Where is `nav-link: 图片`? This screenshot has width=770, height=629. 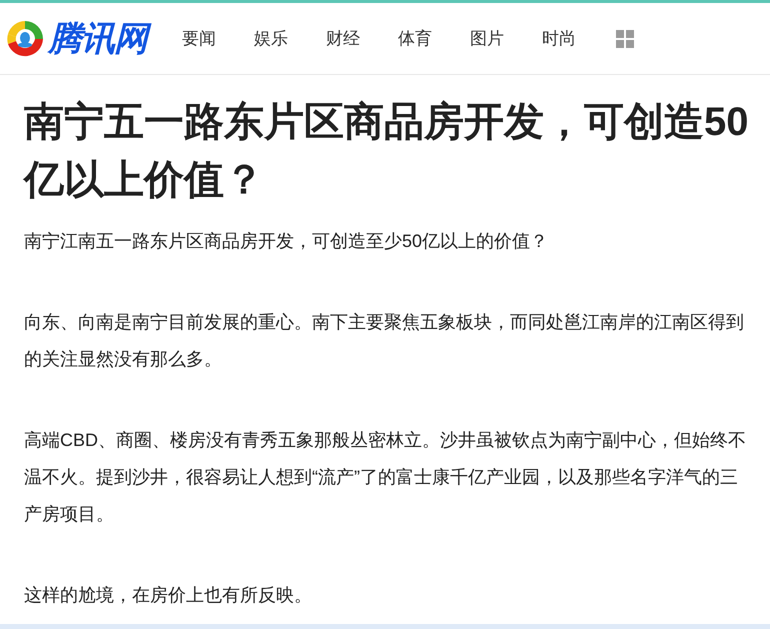
nav-link: 图片 is located at coordinates (506, 39).